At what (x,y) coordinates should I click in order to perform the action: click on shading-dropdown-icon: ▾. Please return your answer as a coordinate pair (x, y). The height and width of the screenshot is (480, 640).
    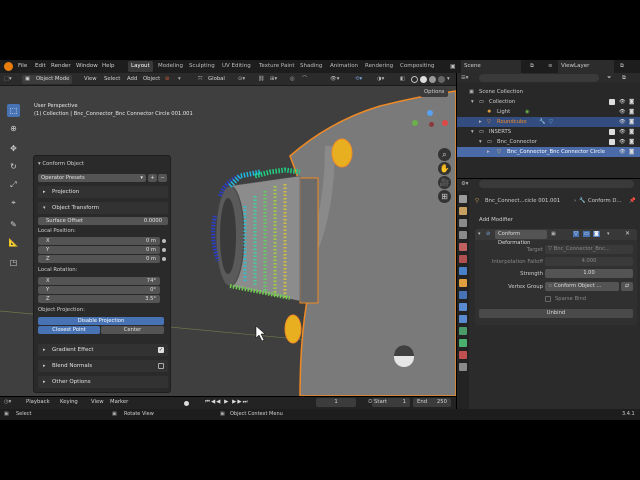
    Looking at the image, I should click on (448, 79).